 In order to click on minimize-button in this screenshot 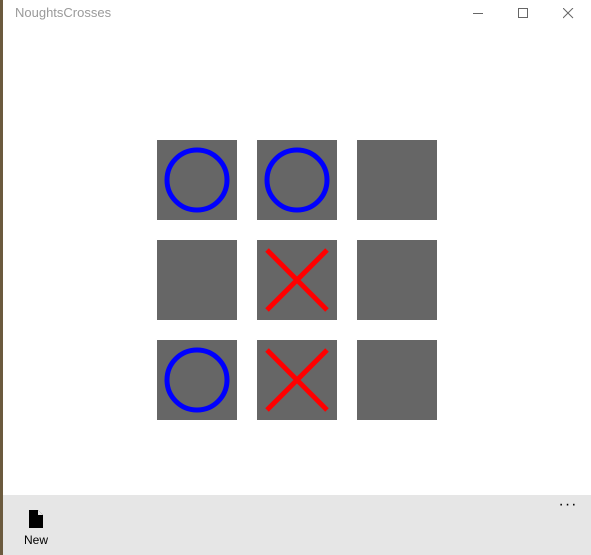, I will do `click(478, 13)`.